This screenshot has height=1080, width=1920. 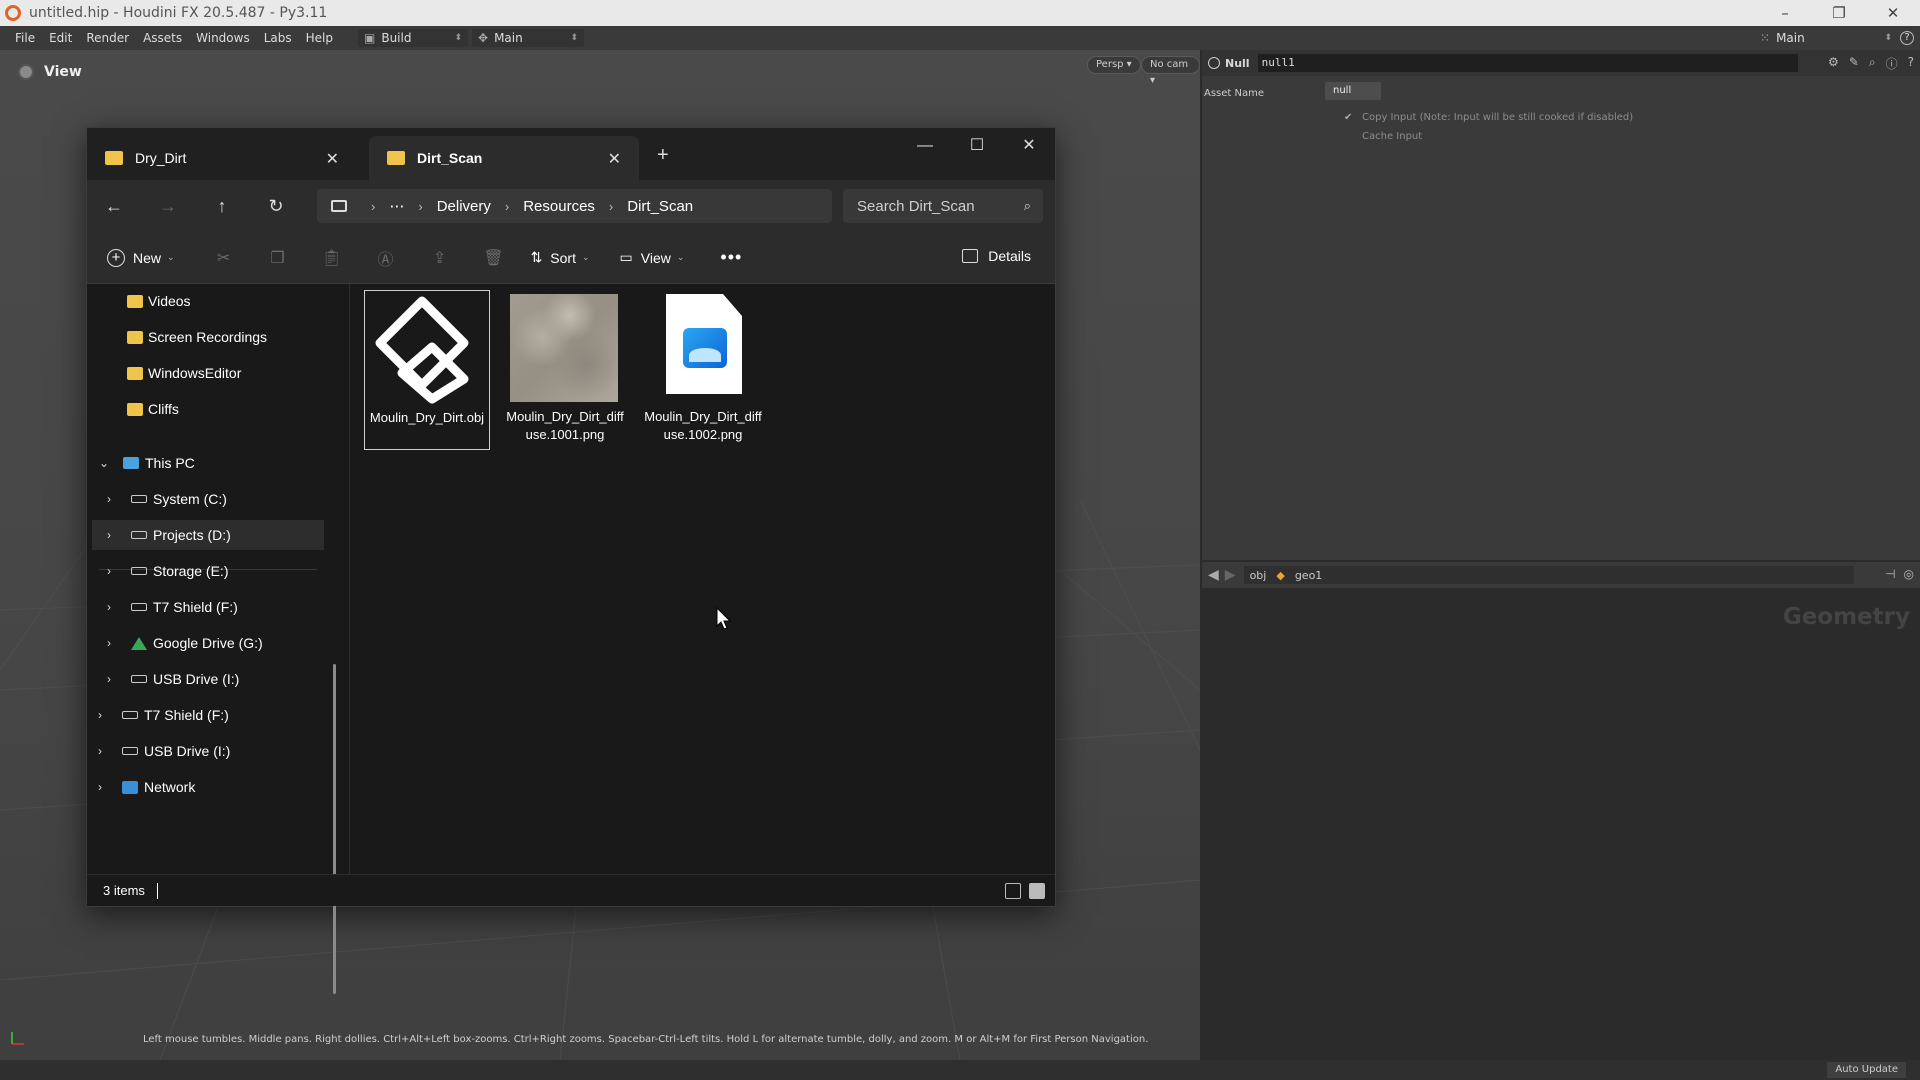 What do you see at coordinates (60, 38) in the screenshot?
I see `menu-edit: Edit` at bounding box center [60, 38].